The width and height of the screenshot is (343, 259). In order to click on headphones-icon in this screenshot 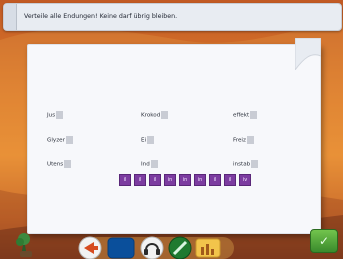, I will do `click(152, 247)`.